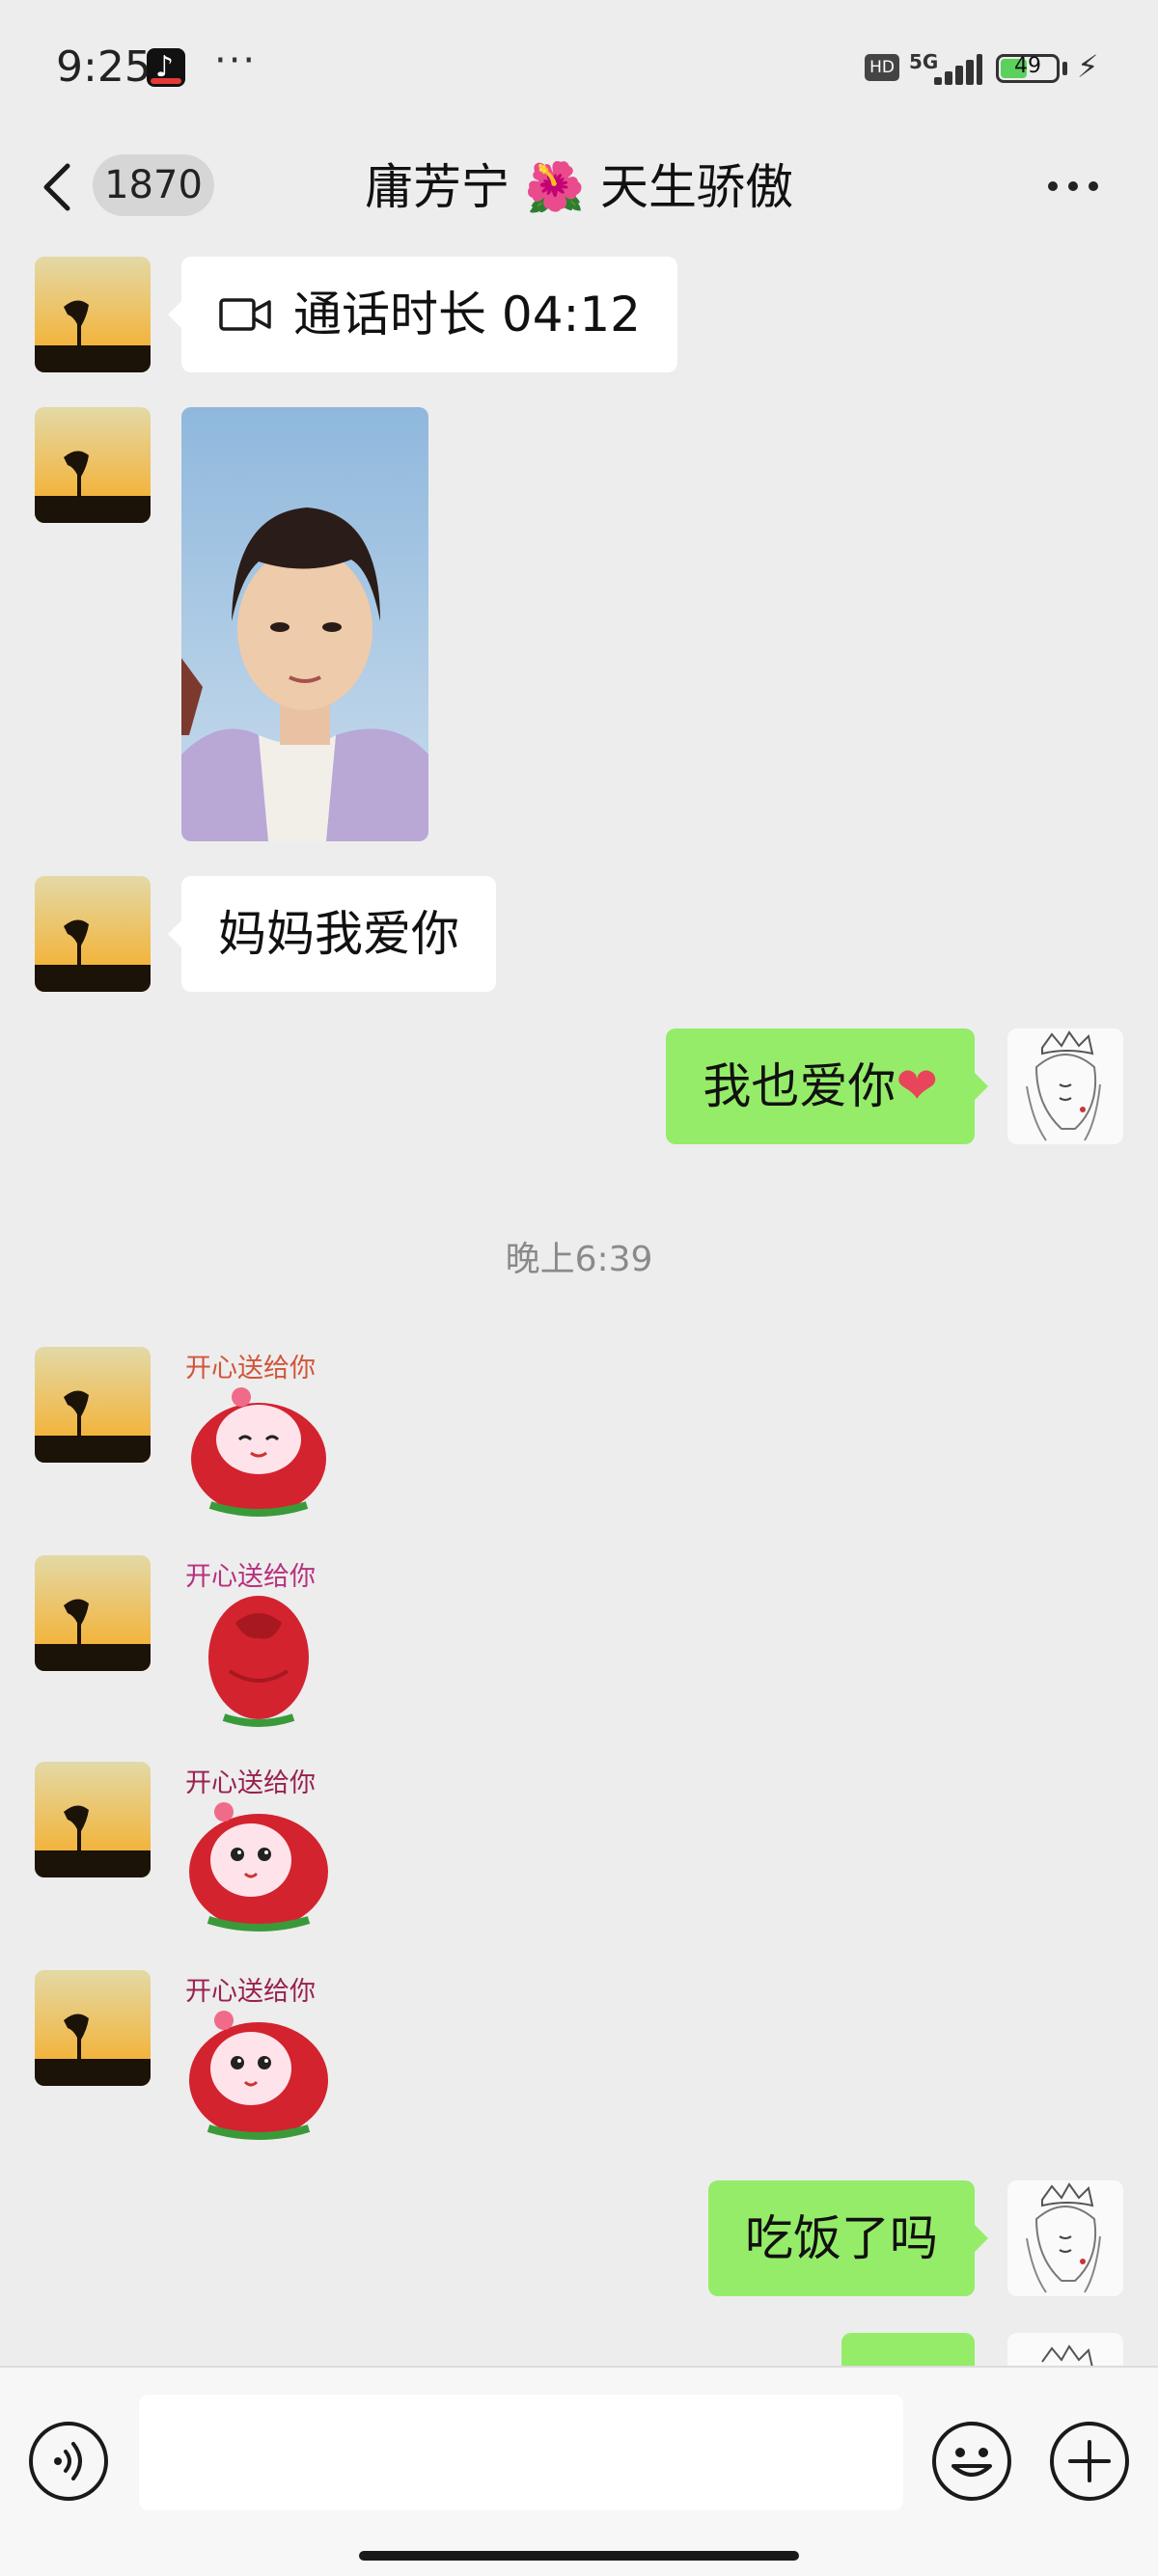 Image resolution: width=1158 pixels, height=2576 pixels. Describe the element at coordinates (104, 67) in the screenshot. I see `status-time: 9:25` at that location.